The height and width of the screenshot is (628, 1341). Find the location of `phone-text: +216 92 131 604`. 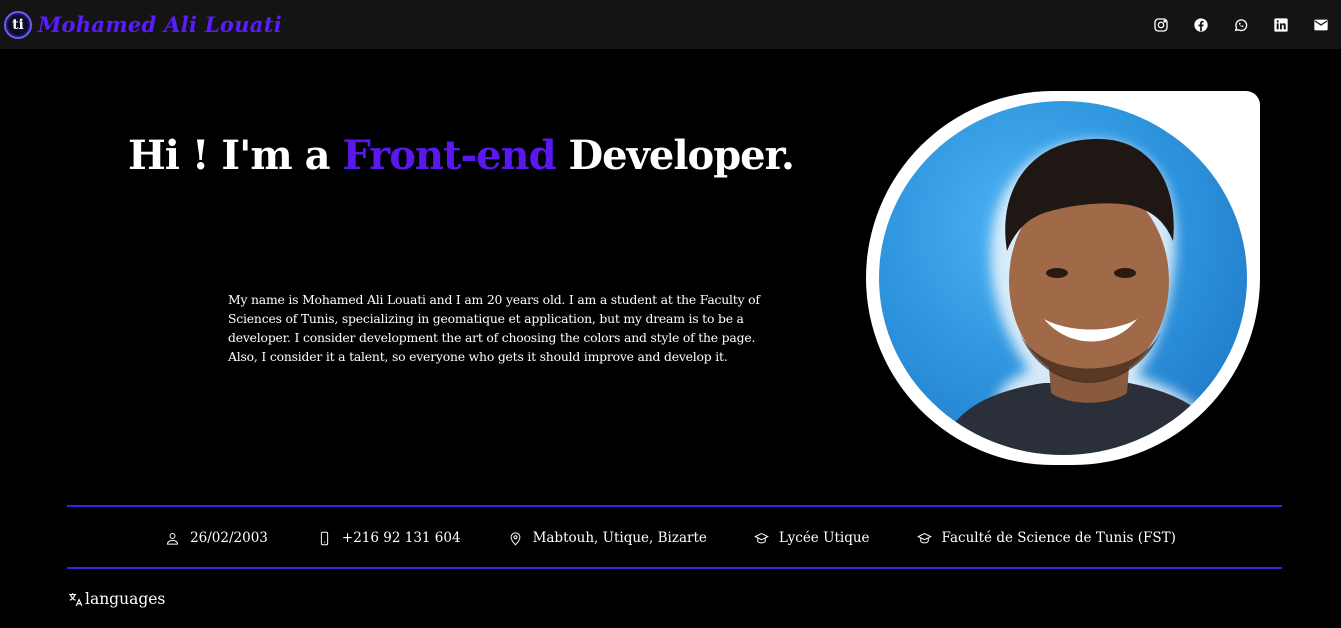

phone-text: +216 92 131 604 is located at coordinates (401, 538).